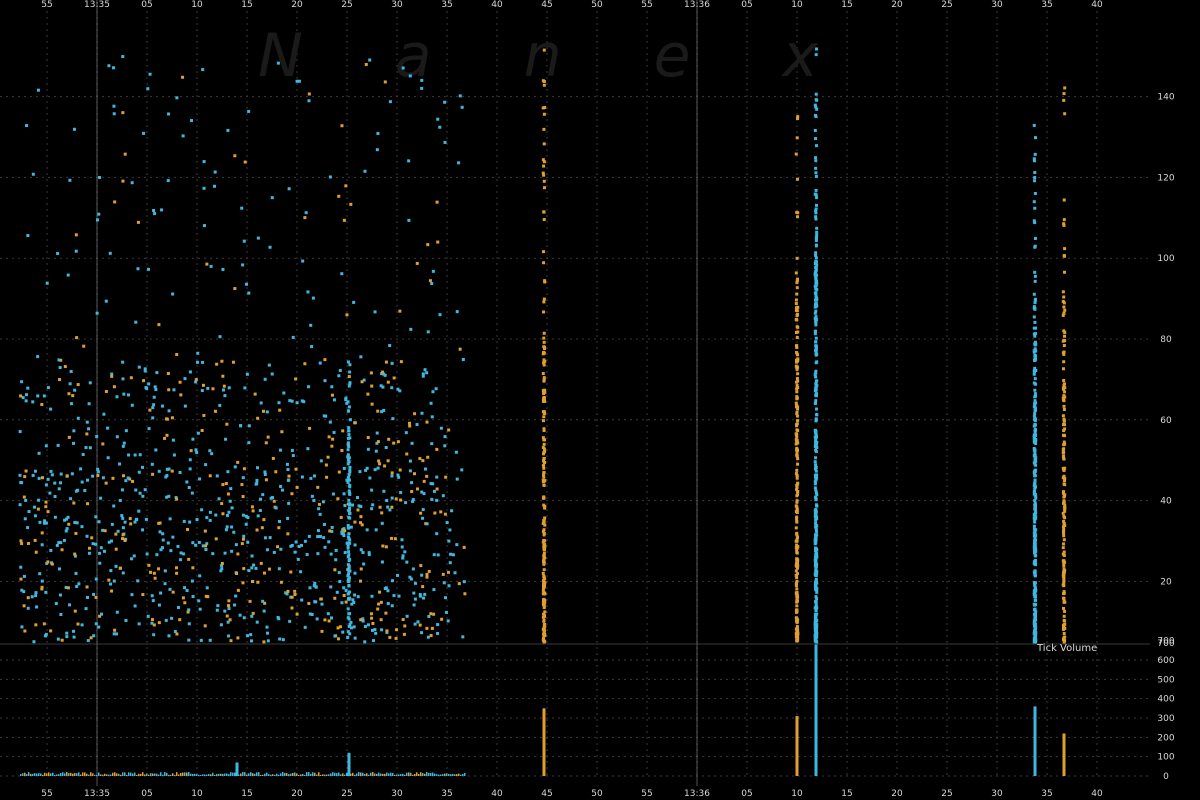 This screenshot has width=1200, height=800. I want to click on x-tick-label-top: 13:35, so click(97, 5).